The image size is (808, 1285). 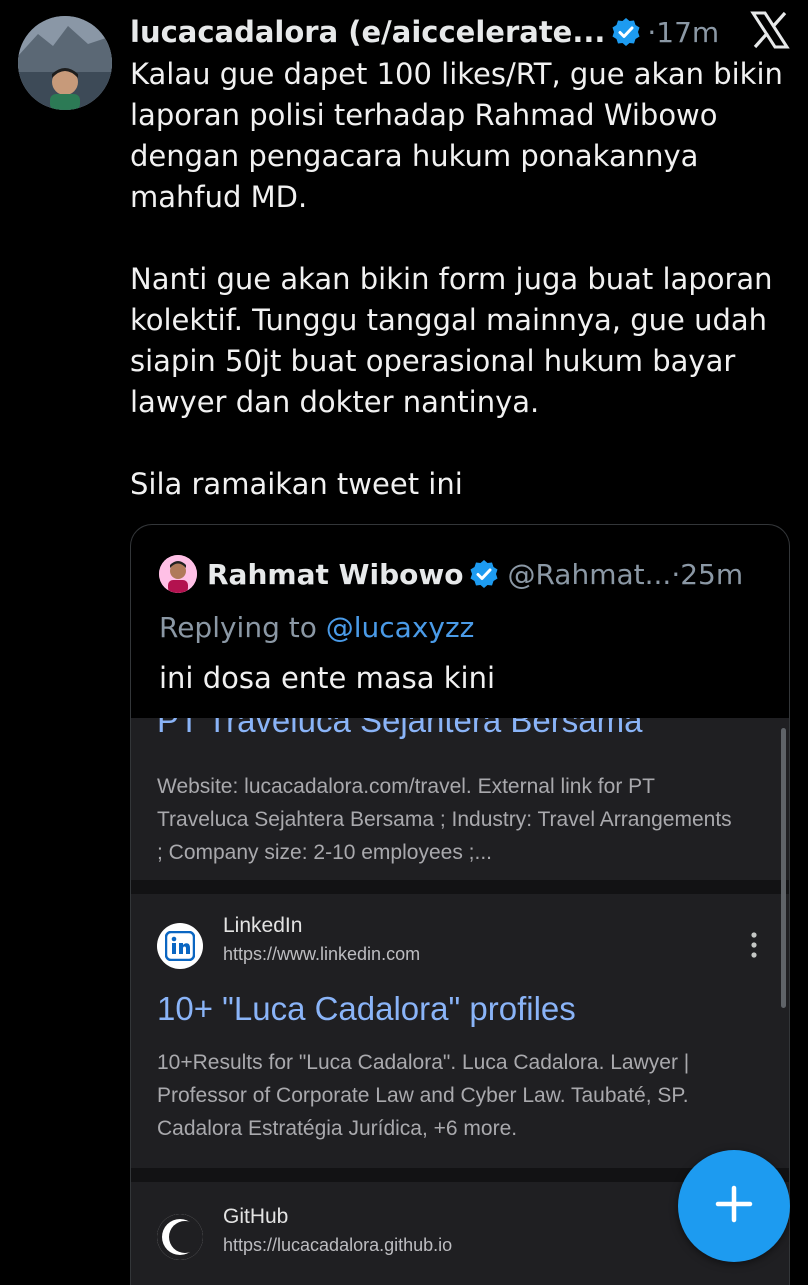 What do you see at coordinates (178, 574) in the screenshot?
I see `quoted-author-avatar` at bounding box center [178, 574].